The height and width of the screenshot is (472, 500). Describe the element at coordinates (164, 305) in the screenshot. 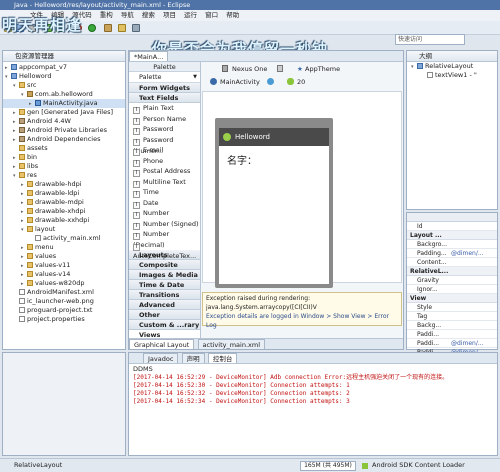

I see `palette-category: Advanced` at that location.